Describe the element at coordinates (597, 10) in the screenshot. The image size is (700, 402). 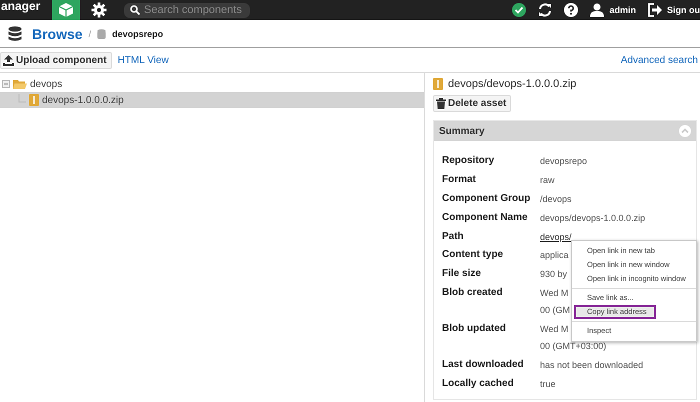
I see `user-icon` at that location.